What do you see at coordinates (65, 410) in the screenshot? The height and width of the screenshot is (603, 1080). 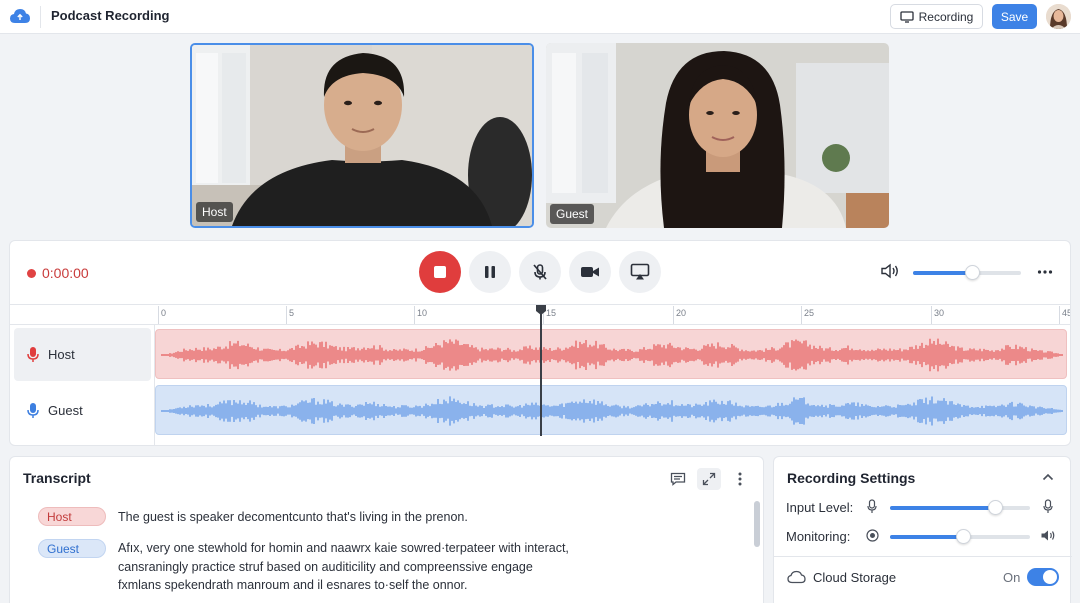 I see `track-name-guest: Guest` at bounding box center [65, 410].